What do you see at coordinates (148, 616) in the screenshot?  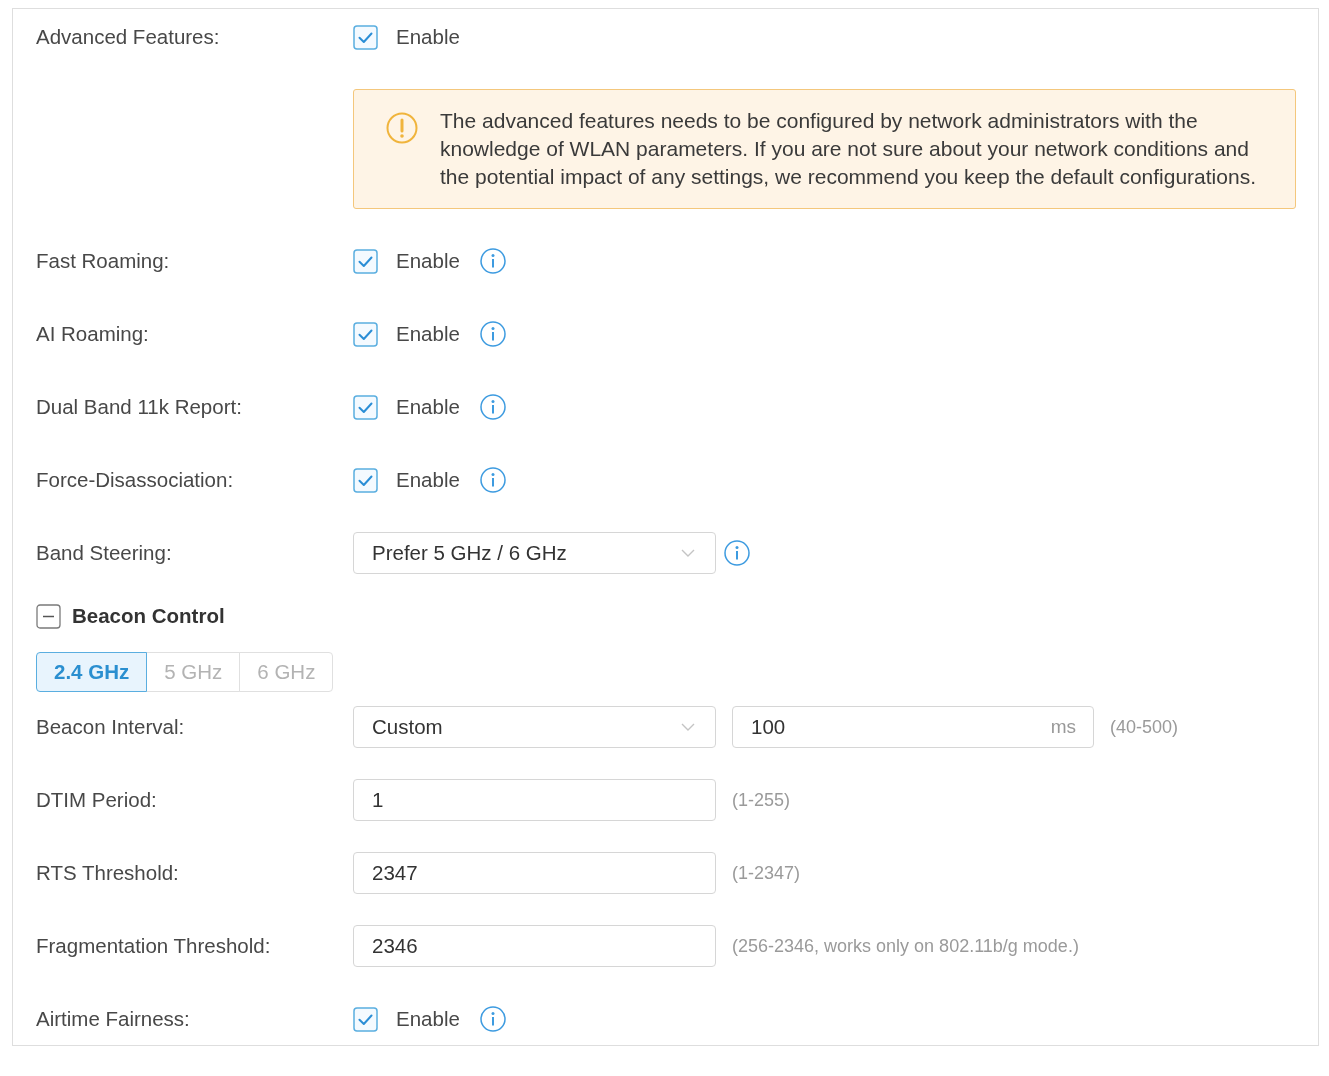 I see `section-title: Beacon Control` at bounding box center [148, 616].